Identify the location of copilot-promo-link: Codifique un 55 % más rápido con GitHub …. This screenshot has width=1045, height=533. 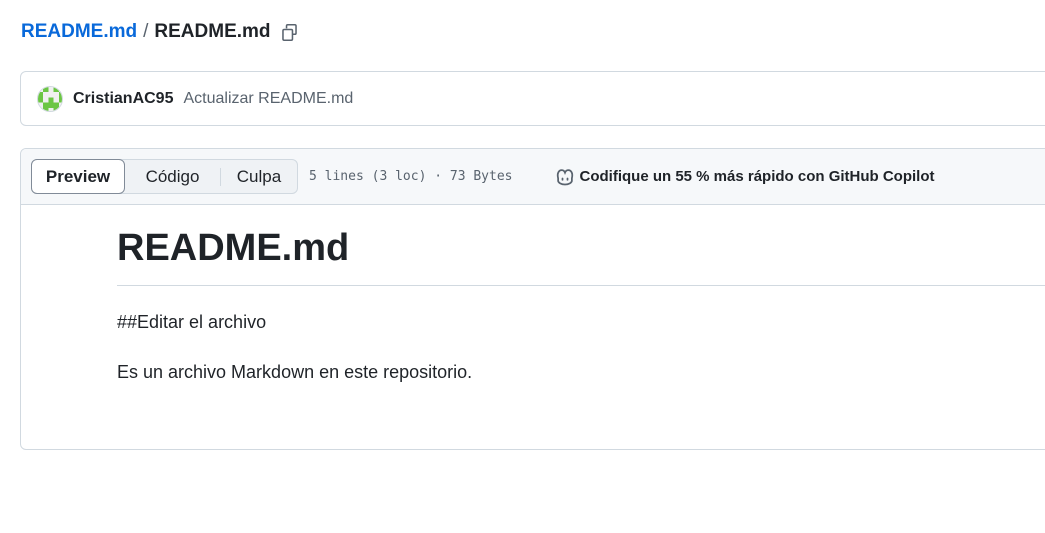
(745, 177).